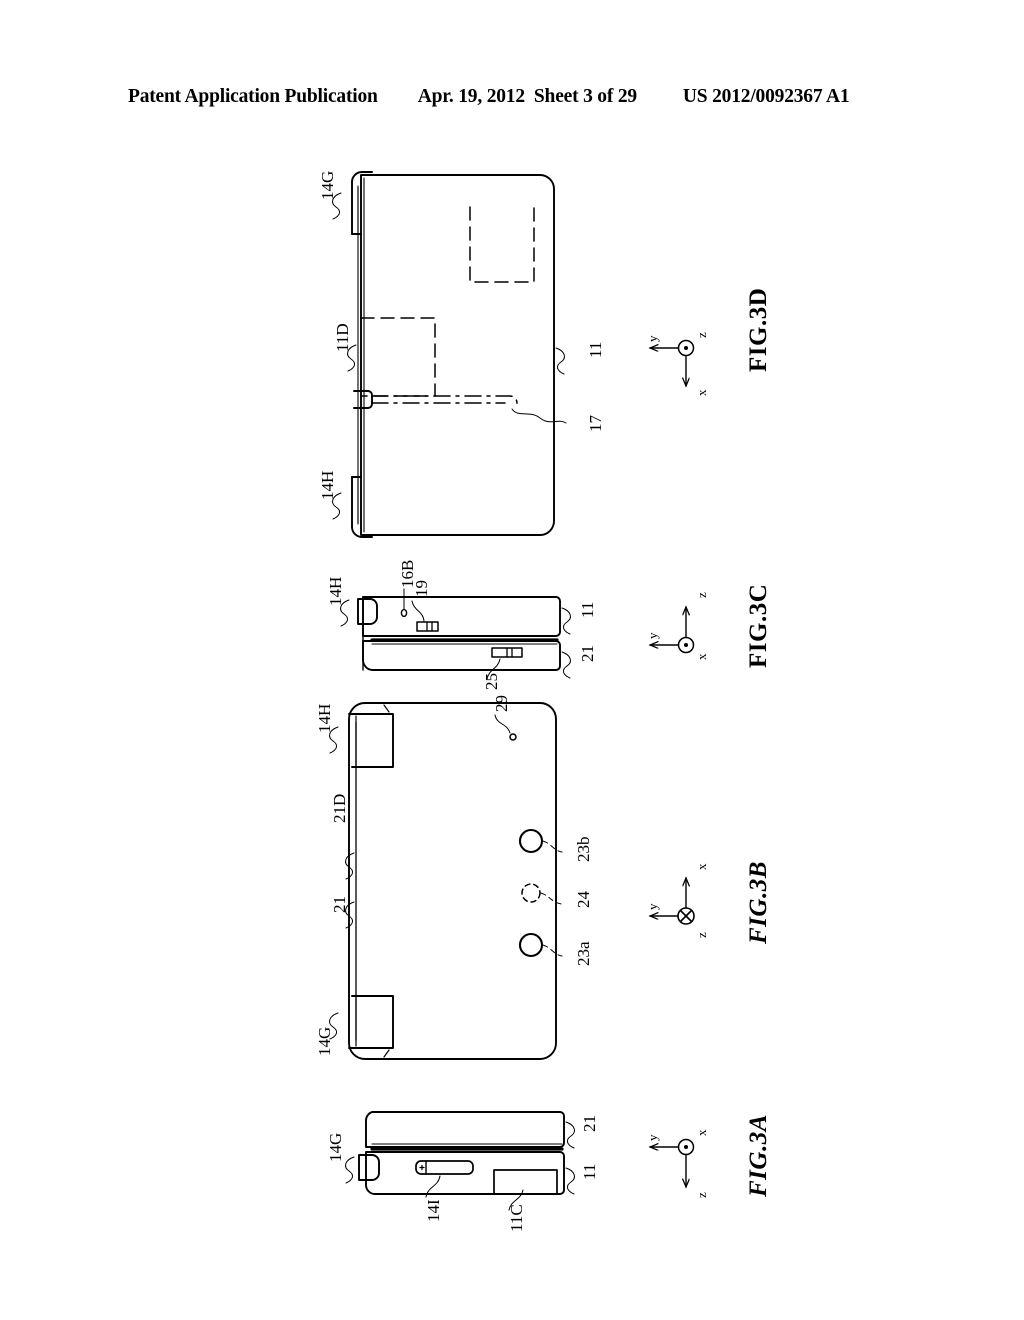  What do you see at coordinates (701, 935) in the screenshot?
I see `axis-label-z-fig3b: z` at bounding box center [701, 935].